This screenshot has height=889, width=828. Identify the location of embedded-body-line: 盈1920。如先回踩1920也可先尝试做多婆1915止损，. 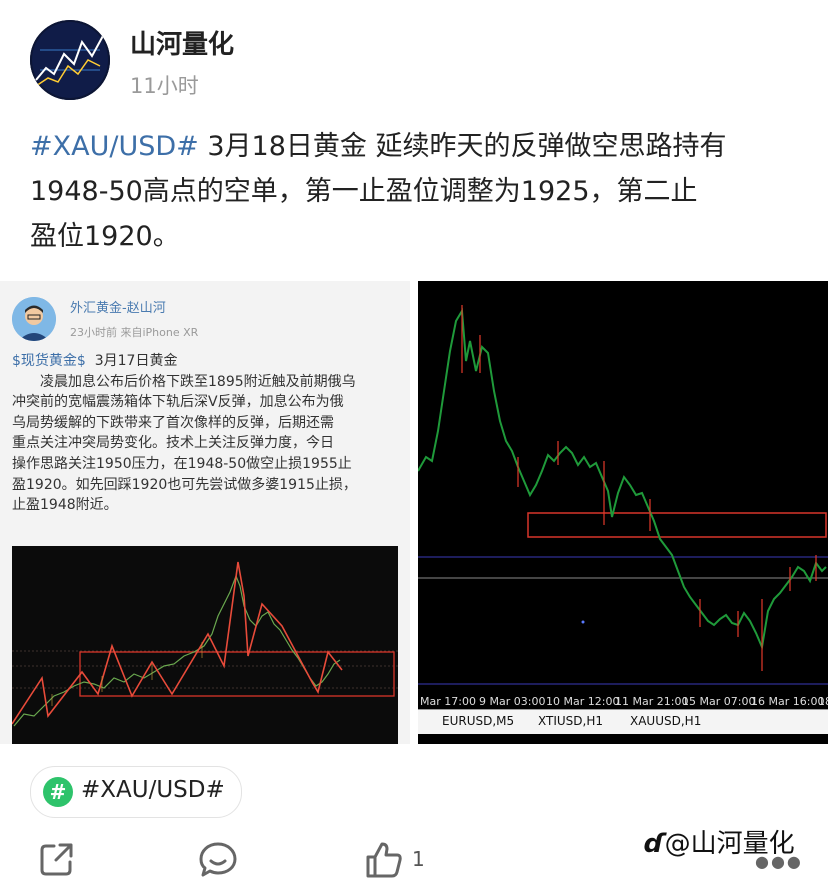
(184, 484).